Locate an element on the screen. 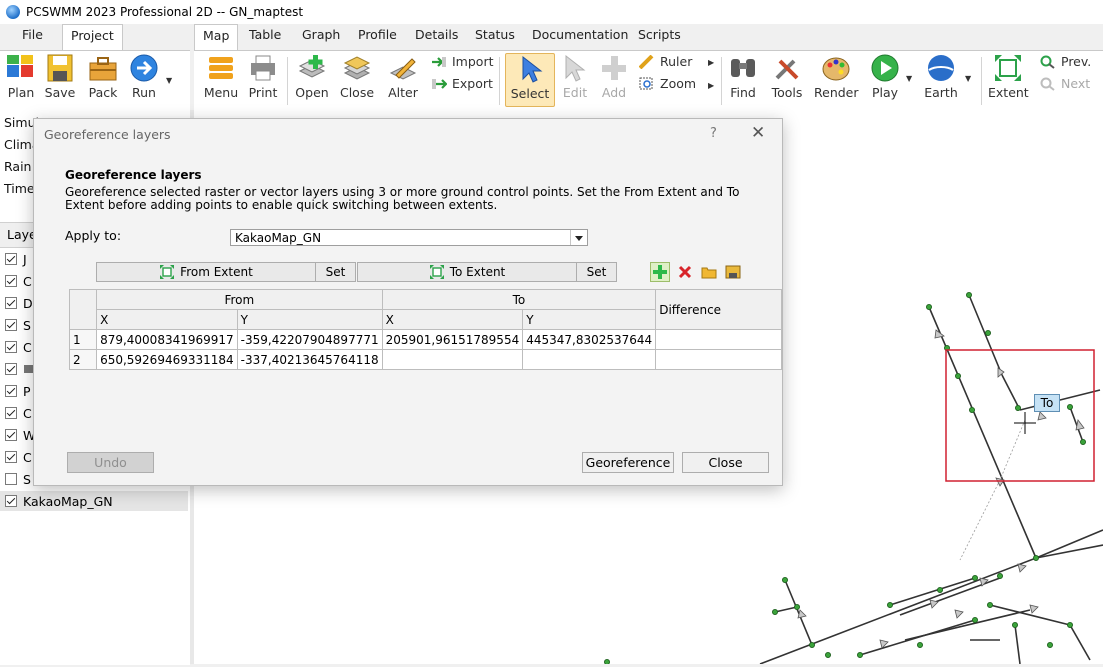 This screenshot has width=1103, height=667. close-layer-button: Close is located at coordinates (357, 77).